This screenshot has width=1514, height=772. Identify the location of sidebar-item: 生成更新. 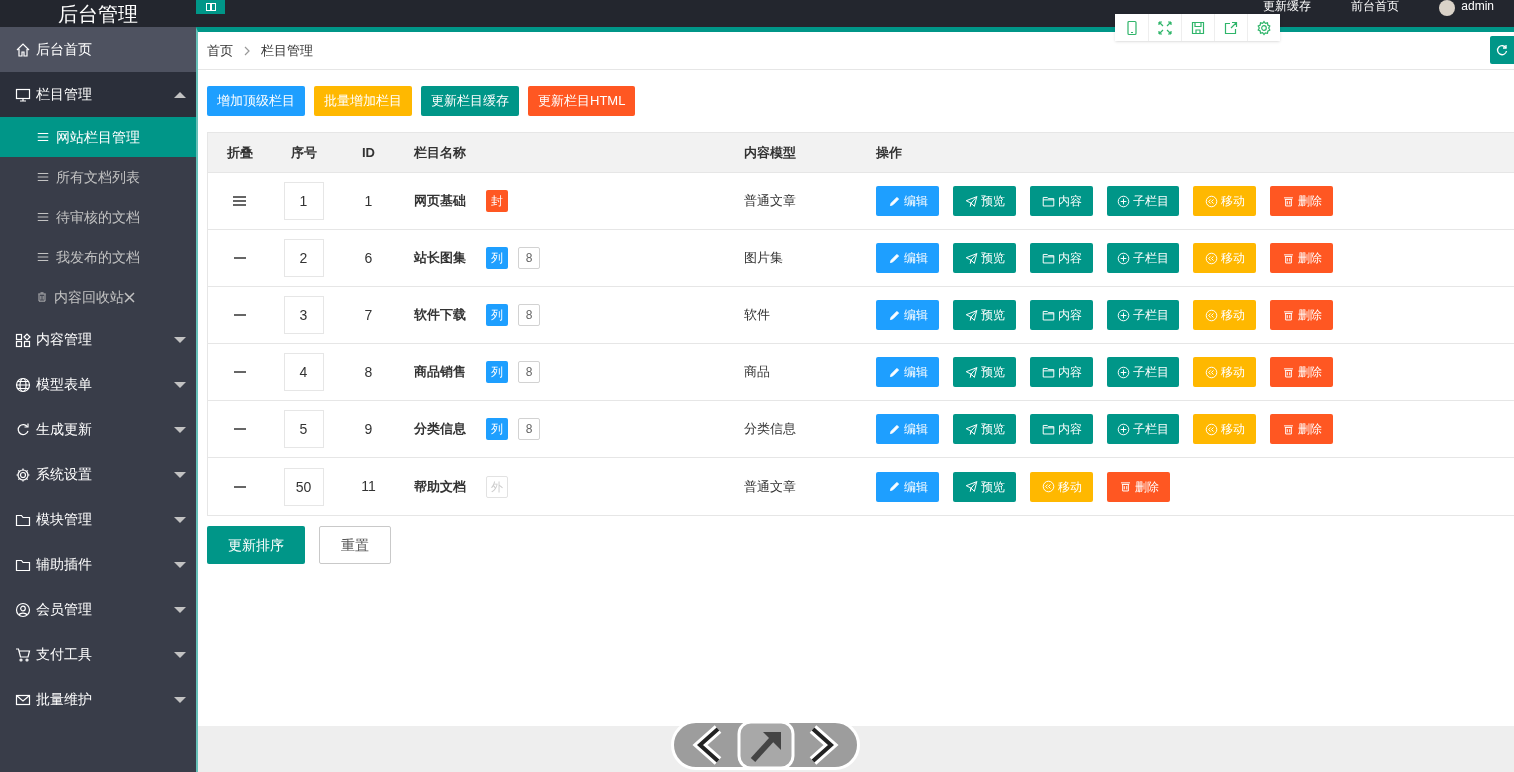
(98, 429).